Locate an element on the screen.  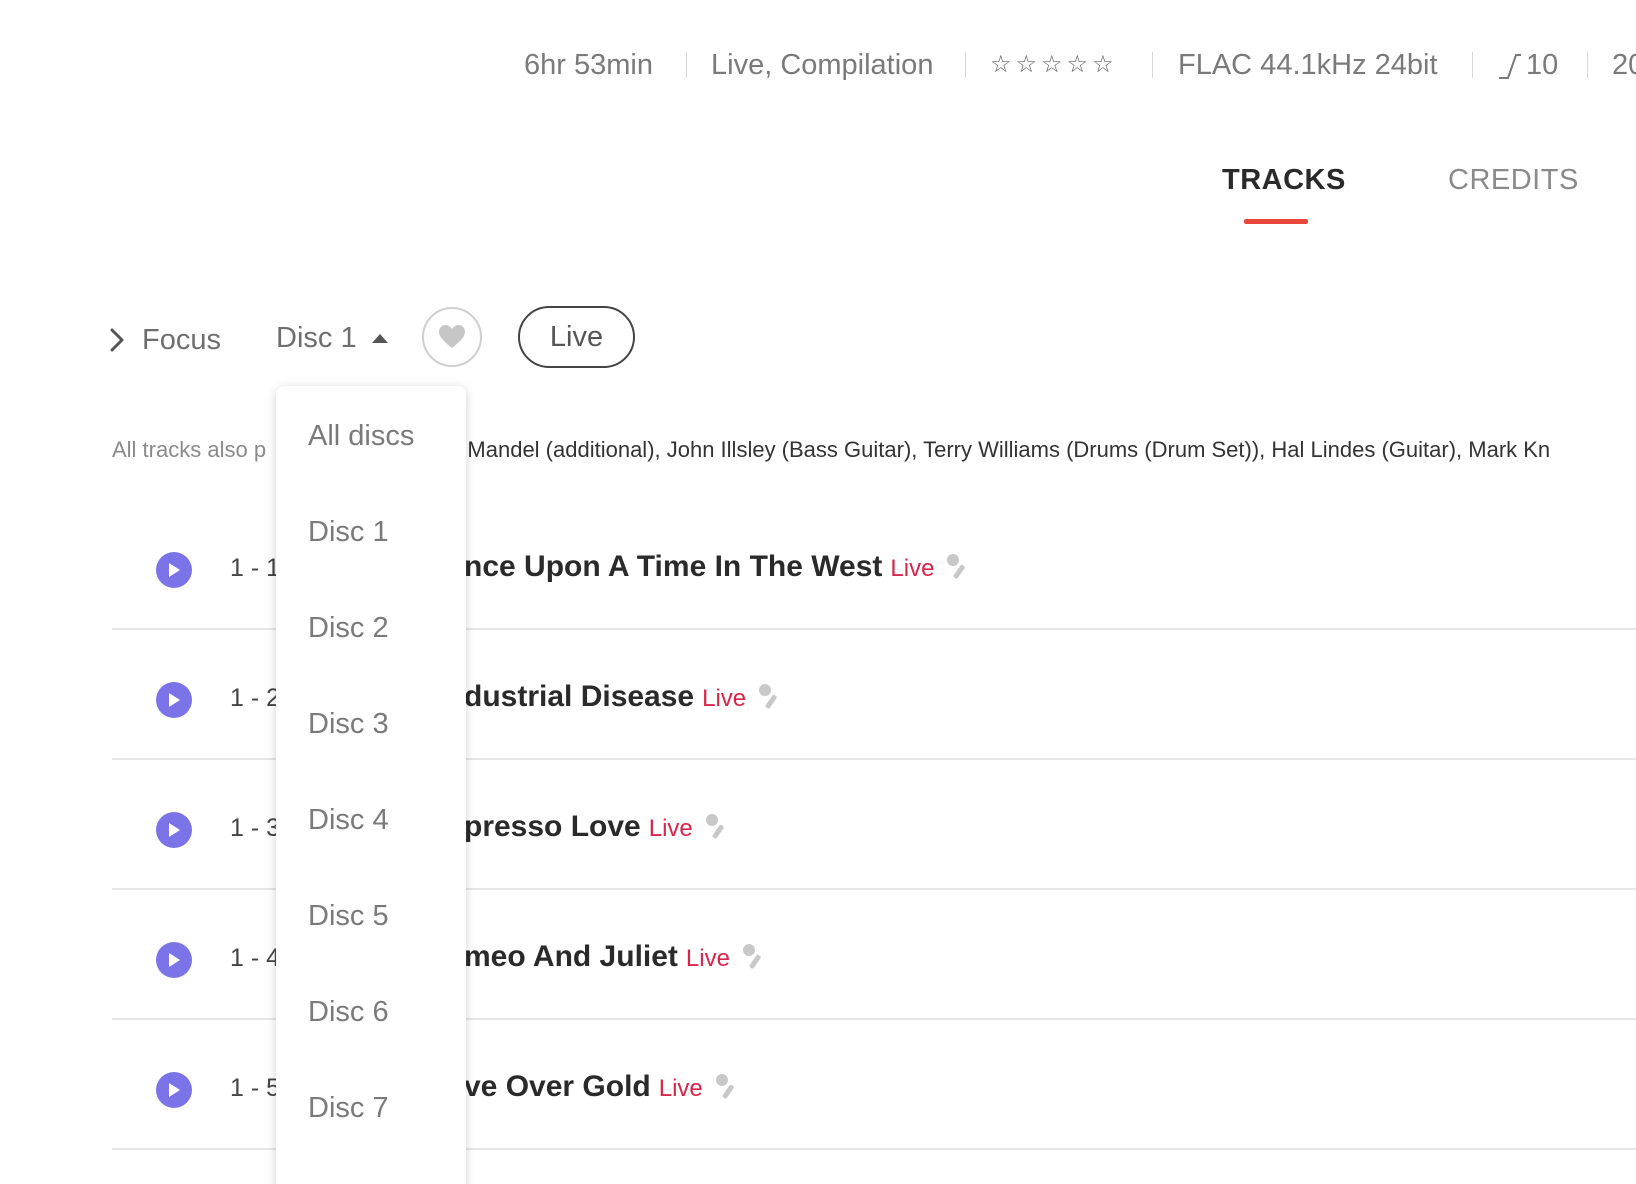
dropdown-option-disc-6: Disc 6 is located at coordinates (348, 1012).